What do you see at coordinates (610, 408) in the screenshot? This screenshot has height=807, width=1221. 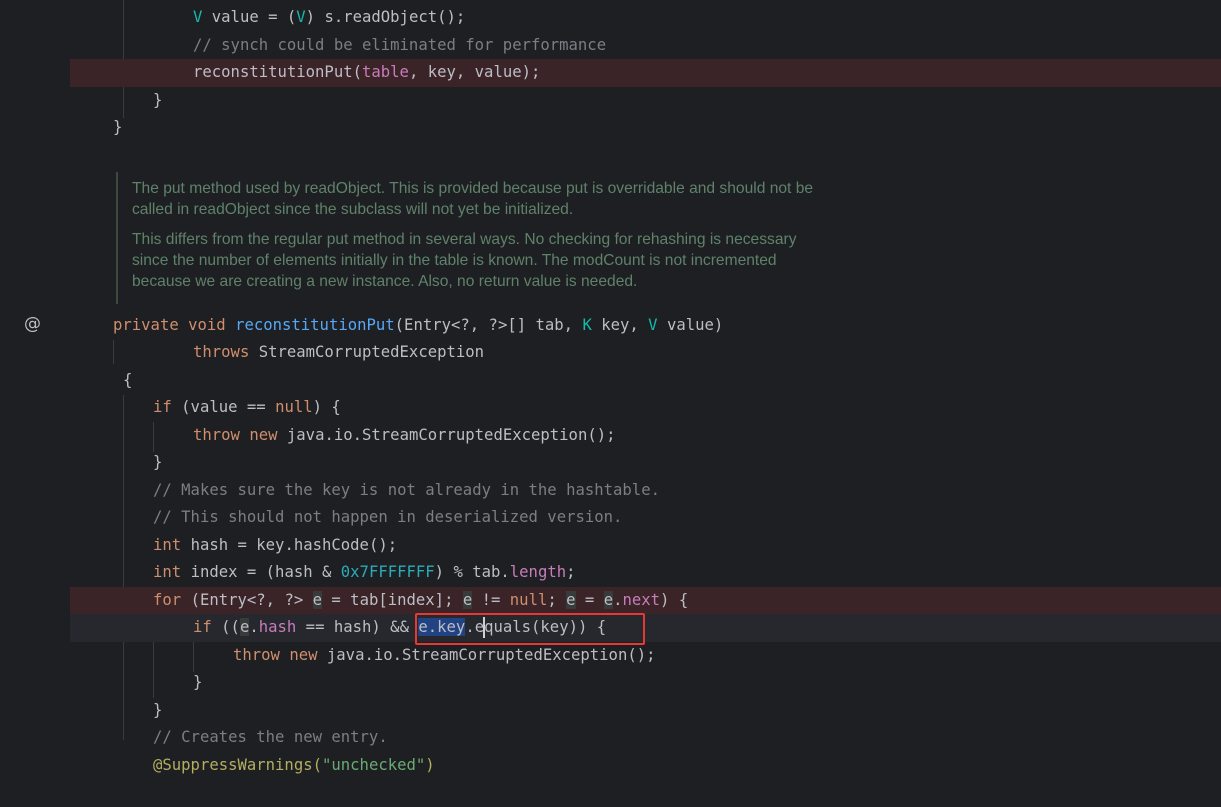 I see `code-line: if (value == null) {` at bounding box center [610, 408].